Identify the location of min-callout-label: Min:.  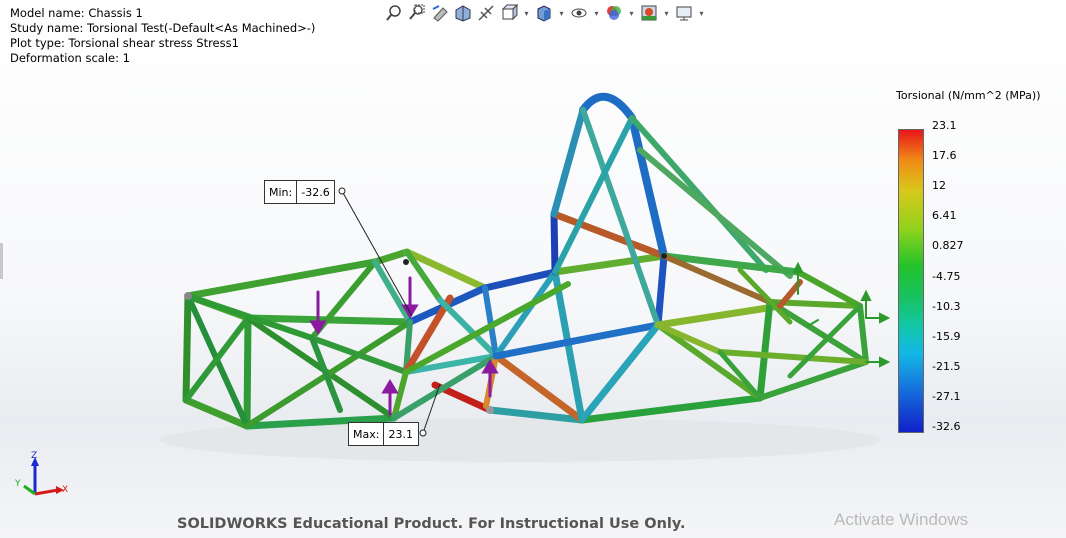
(281, 192).